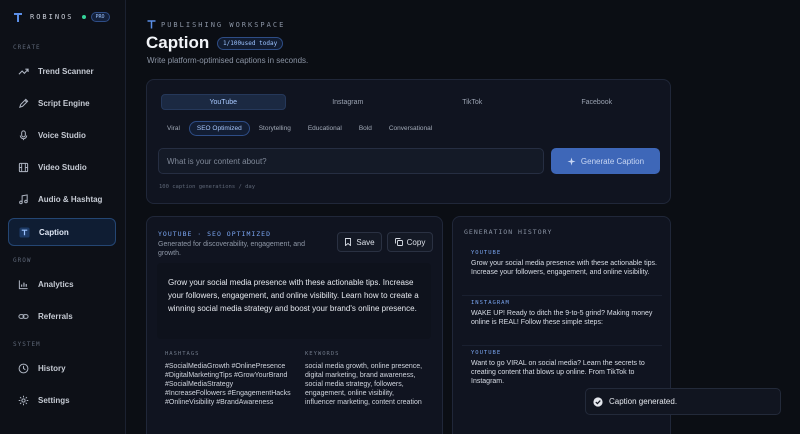 This screenshot has width=800, height=434. I want to click on sidebar-item-label: Caption, so click(54, 232).